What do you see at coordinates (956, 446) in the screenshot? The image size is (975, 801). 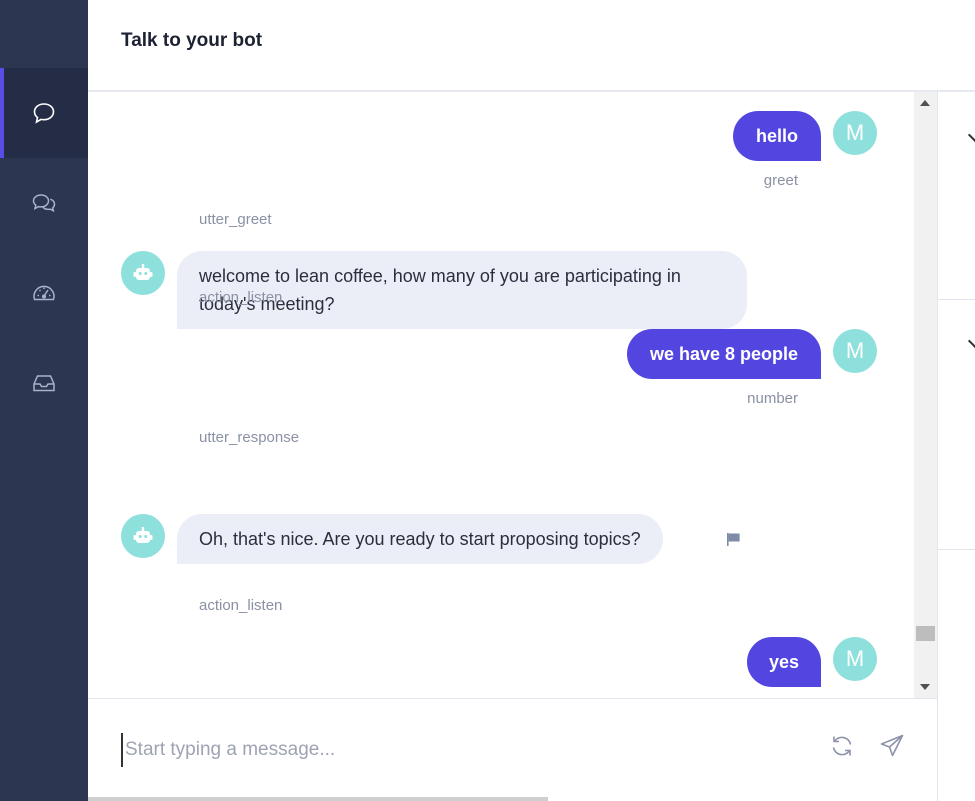 I see `right-panel` at bounding box center [956, 446].